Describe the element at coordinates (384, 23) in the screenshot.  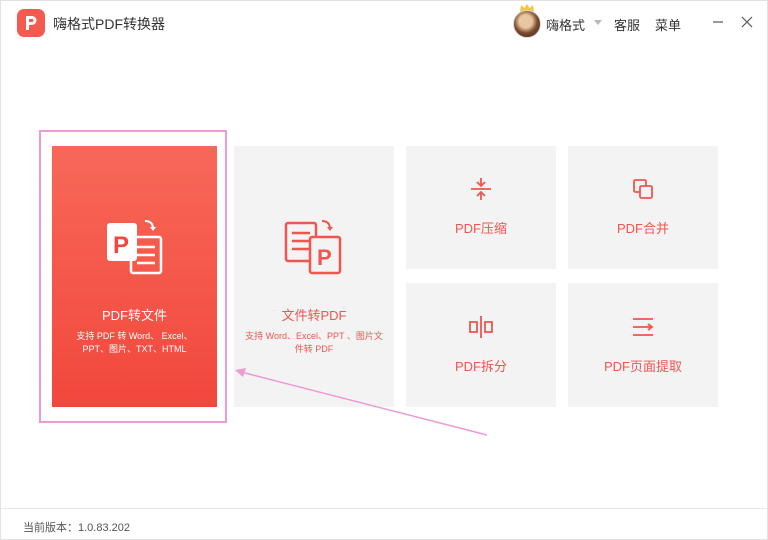
I see `title-bar: 嗨格式PDF转换器 嗨格式 客服 菜单` at that location.